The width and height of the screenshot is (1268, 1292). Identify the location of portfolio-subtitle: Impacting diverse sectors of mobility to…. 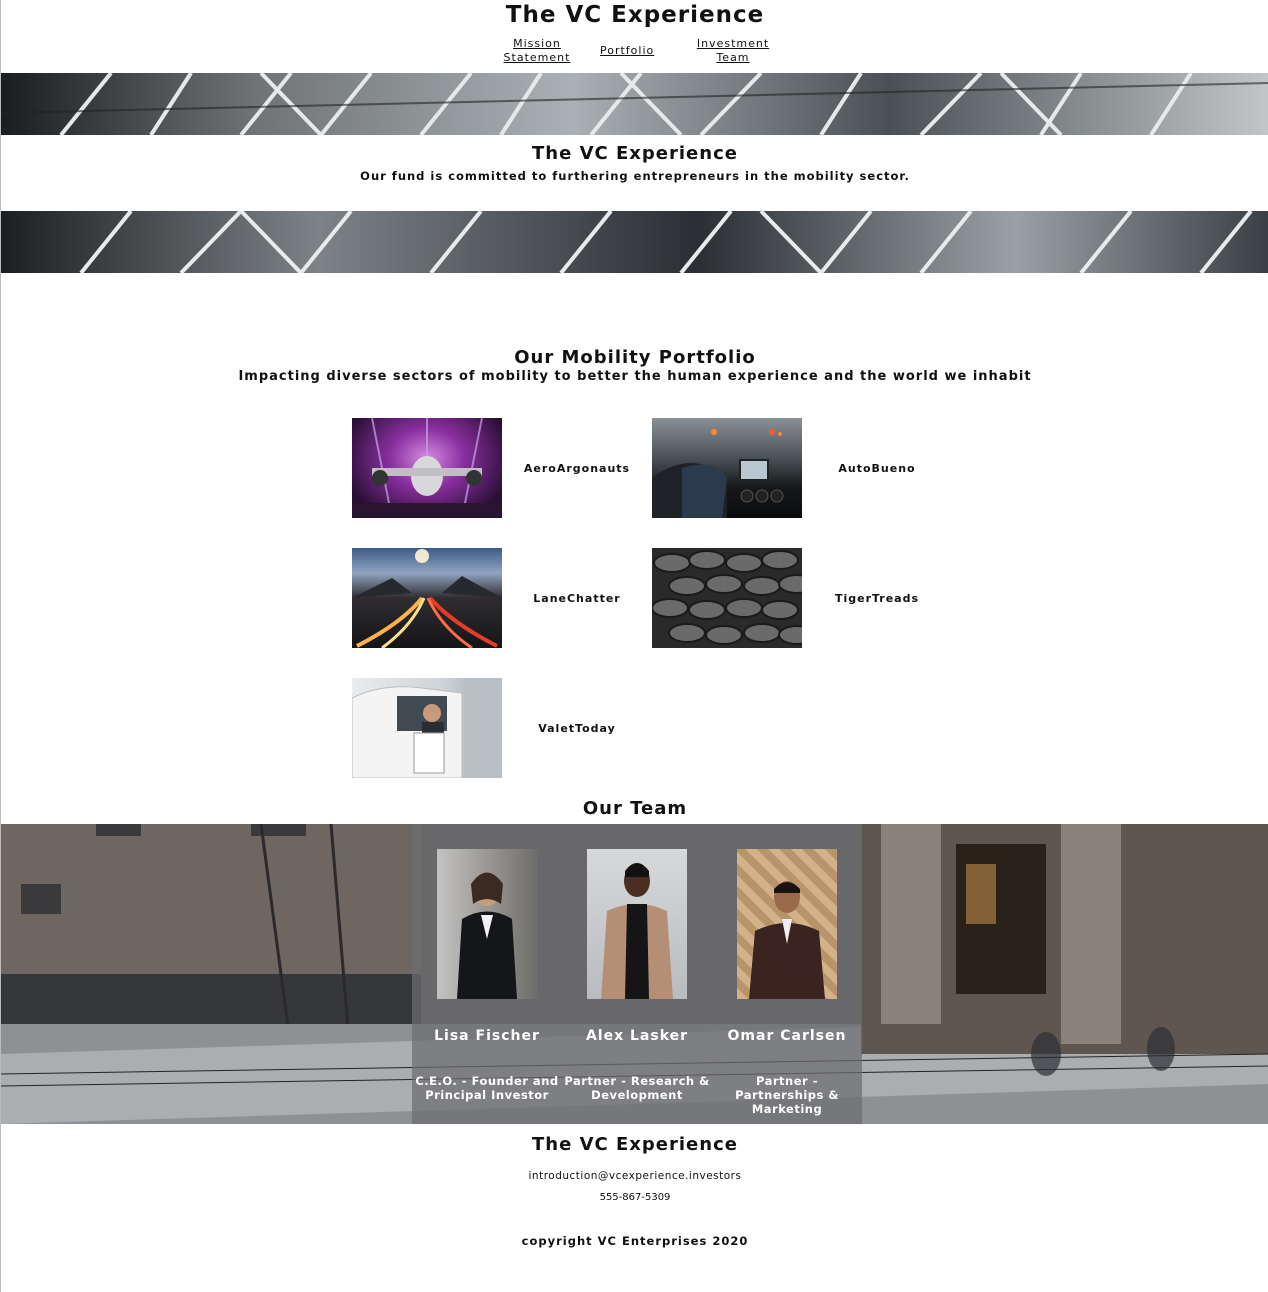
(635, 376).